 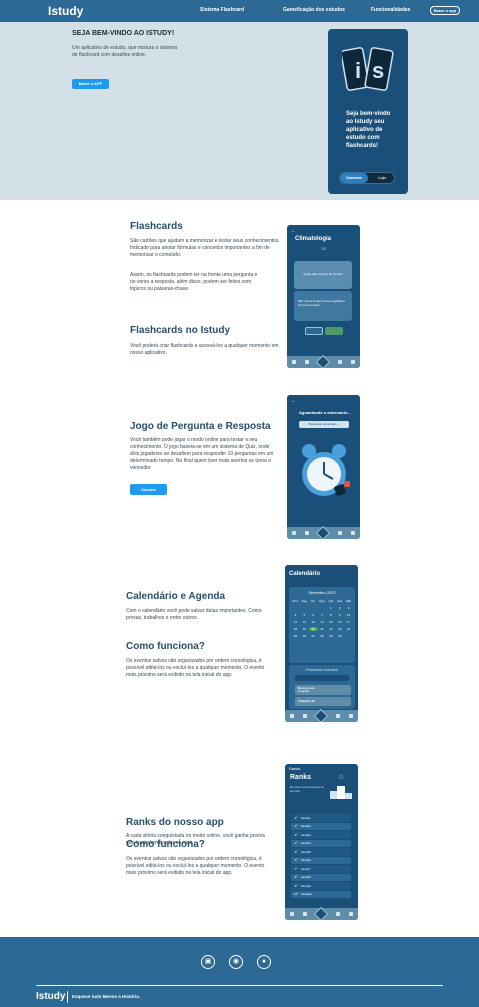 What do you see at coordinates (313, 622) in the screenshot?
I see `calendar-day: 13` at bounding box center [313, 622].